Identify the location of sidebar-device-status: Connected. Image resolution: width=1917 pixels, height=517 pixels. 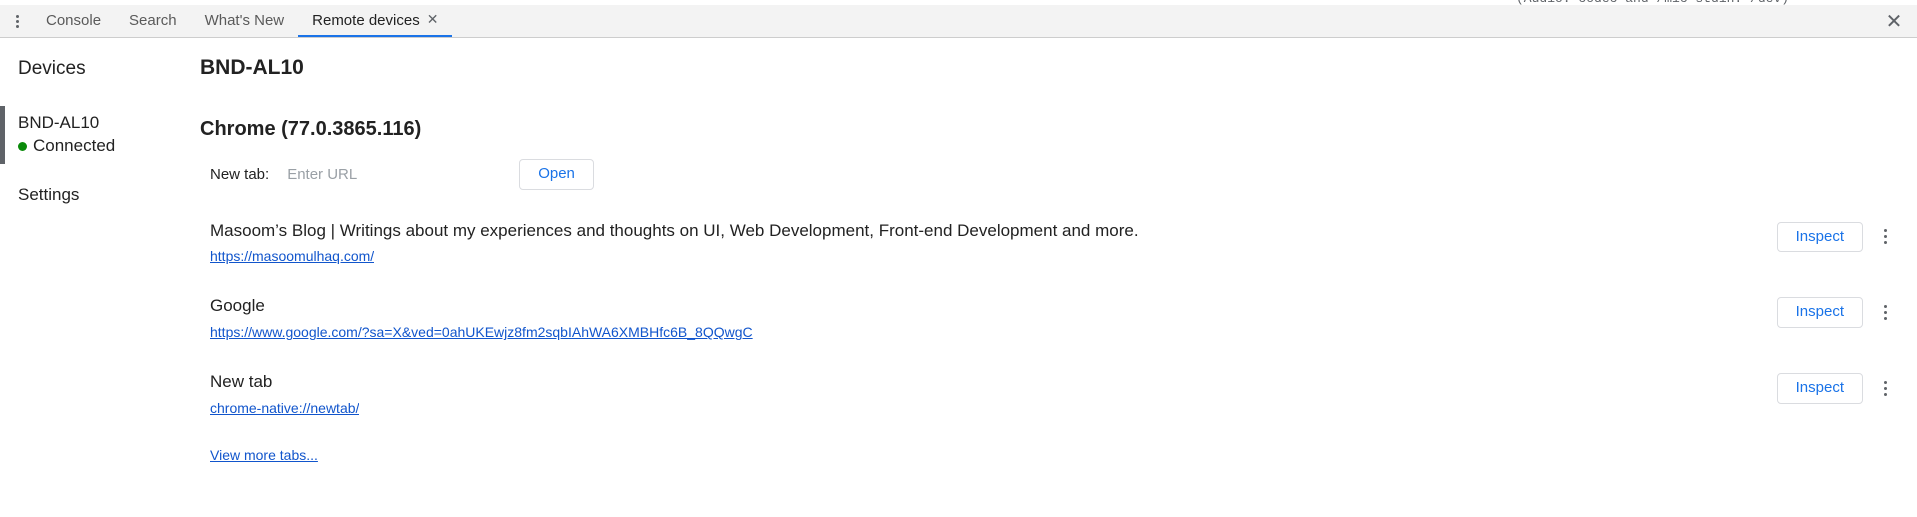
(107, 146).